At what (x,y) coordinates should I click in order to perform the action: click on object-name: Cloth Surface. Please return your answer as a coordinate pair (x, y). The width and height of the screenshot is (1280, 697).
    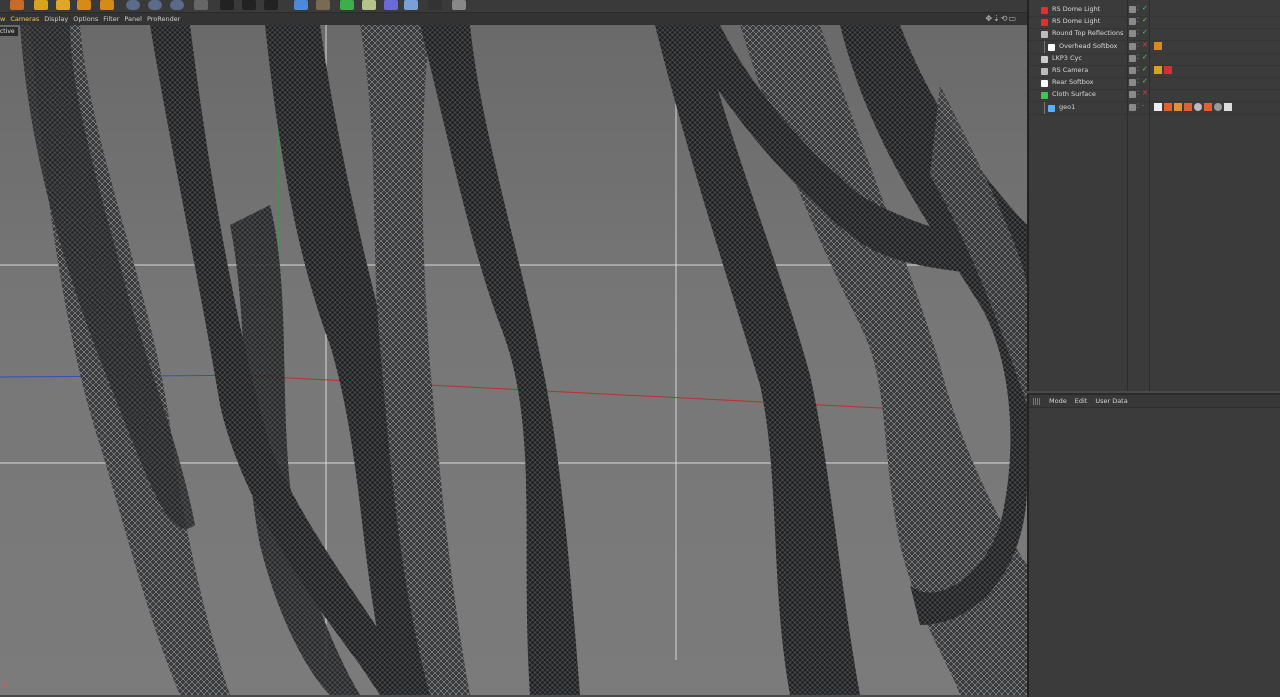
    Looking at the image, I should click on (1074, 94).